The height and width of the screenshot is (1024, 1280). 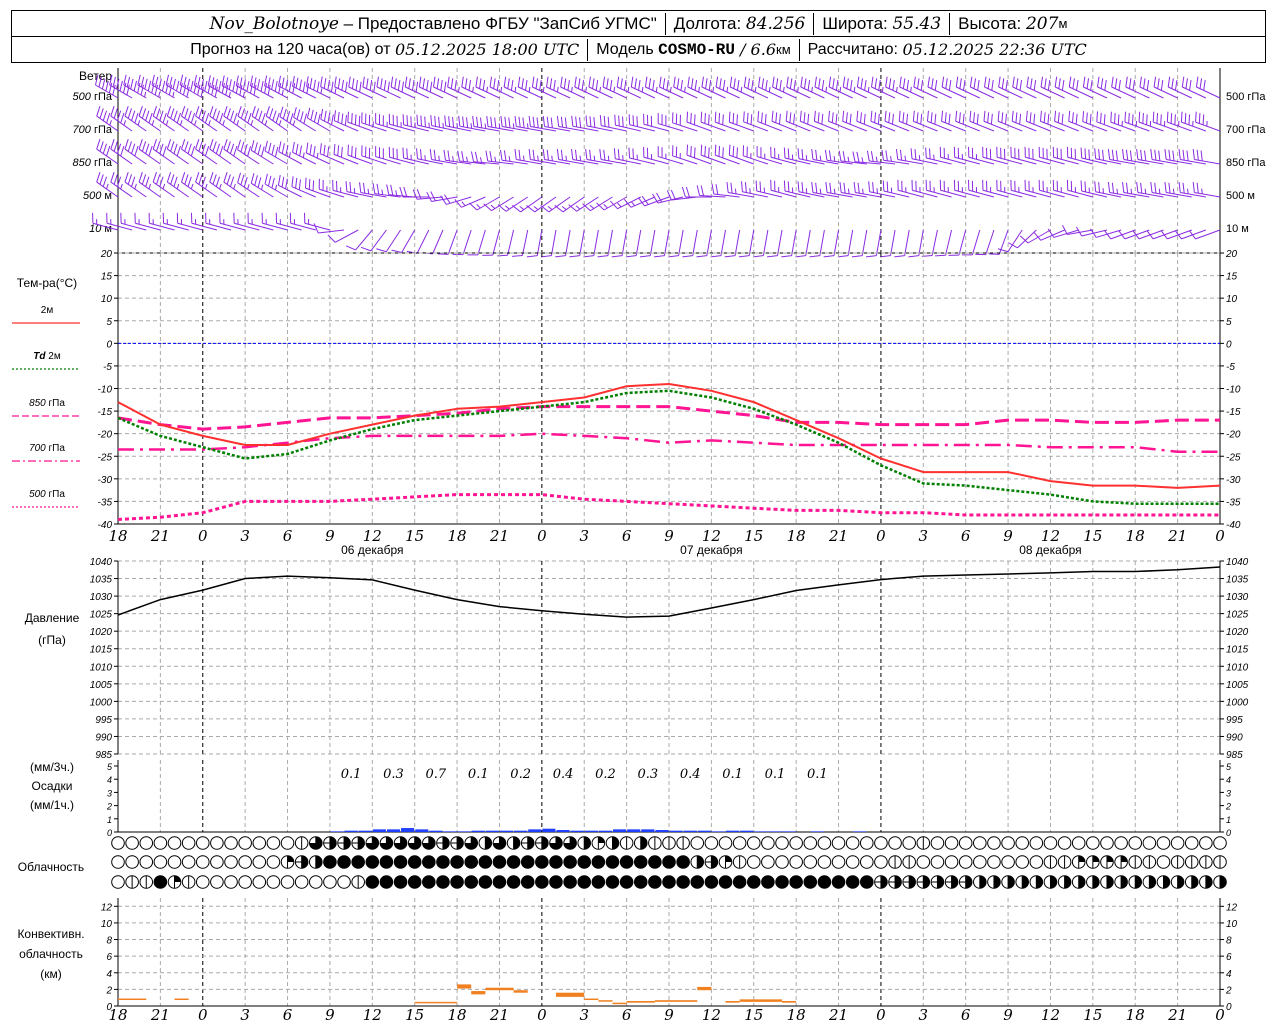 What do you see at coordinates (1230, 367) in the screenshot?
I see `temperature-tick-label-right: -5` at bounding box center [1230, 367].